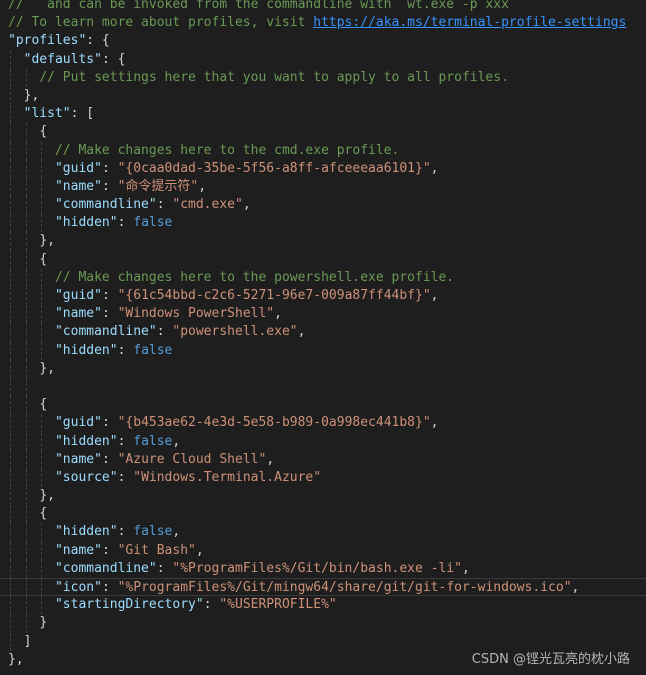 This screenshot has width=646, height=675. I want to click on code-line: "name": "Git Bash",, so click(323, 550).